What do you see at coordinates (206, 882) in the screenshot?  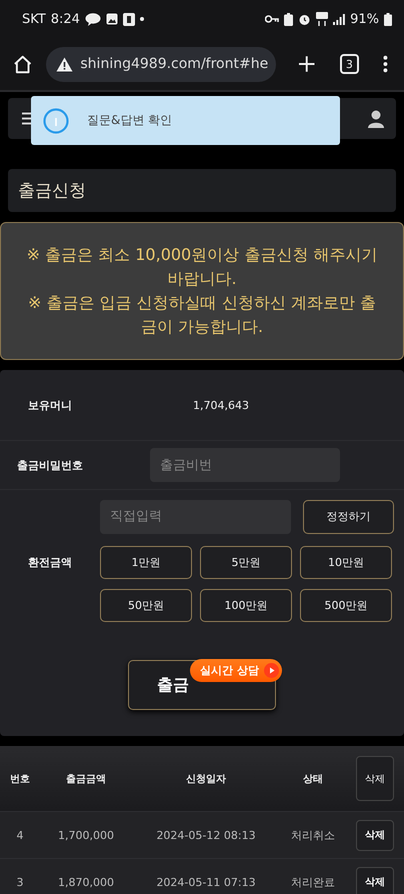 I see `table-cell-text: 2024-05-11 07:13` at bounding box center [206, 882].